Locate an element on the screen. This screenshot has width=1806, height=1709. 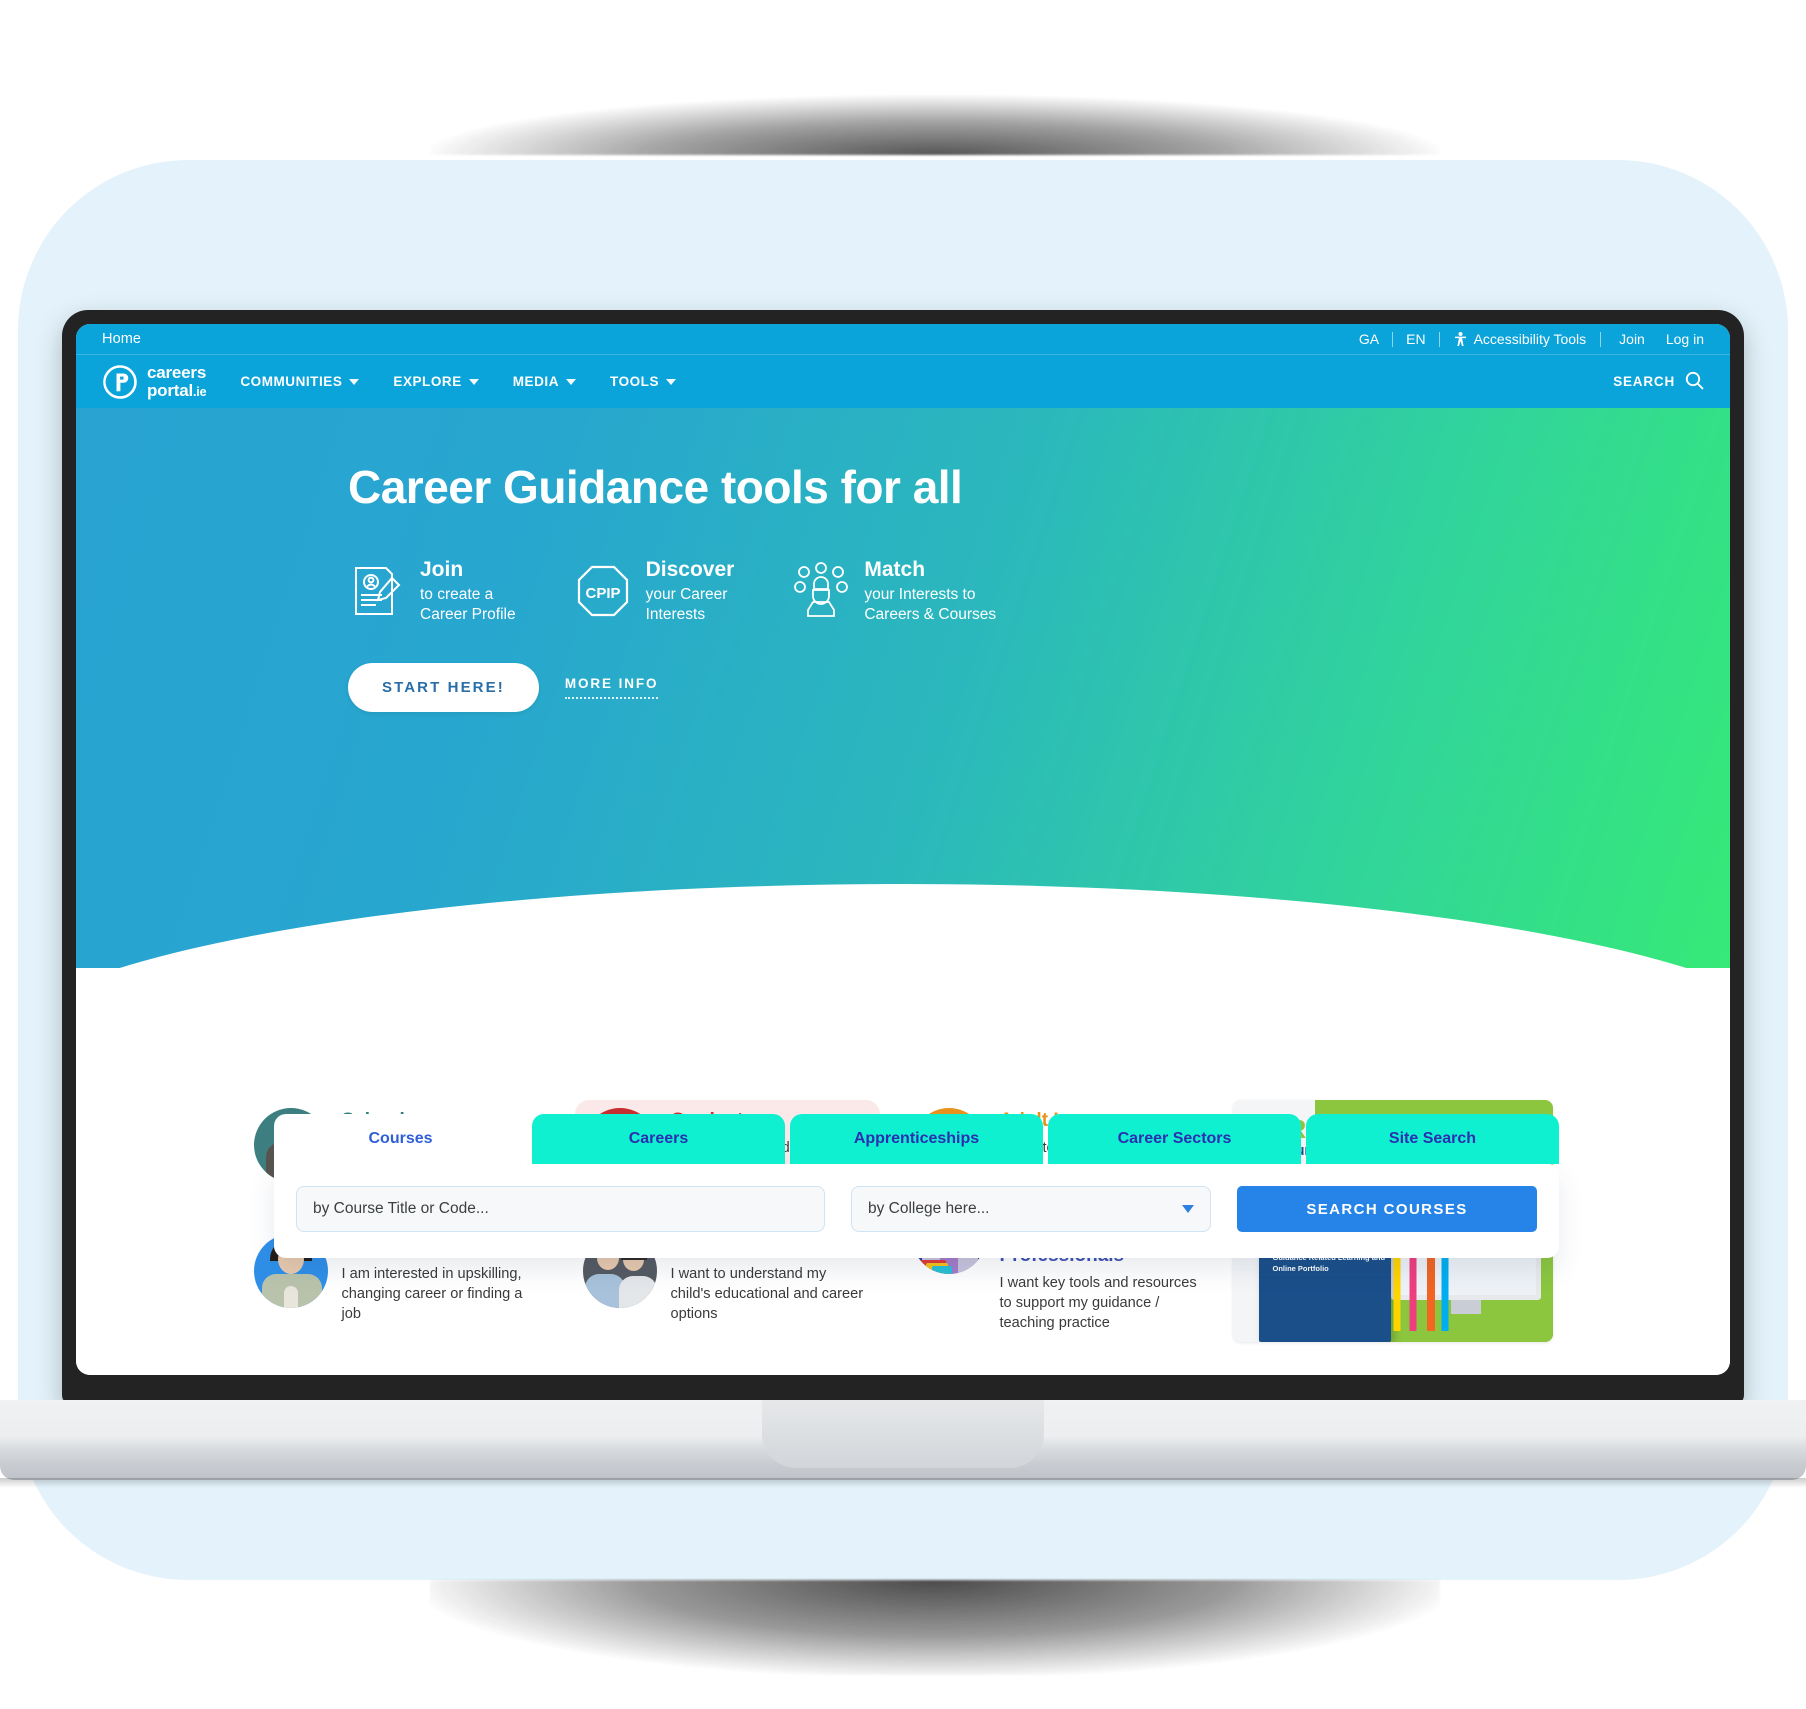
nav-label: TOOLS is located at coordinates (635, 381).